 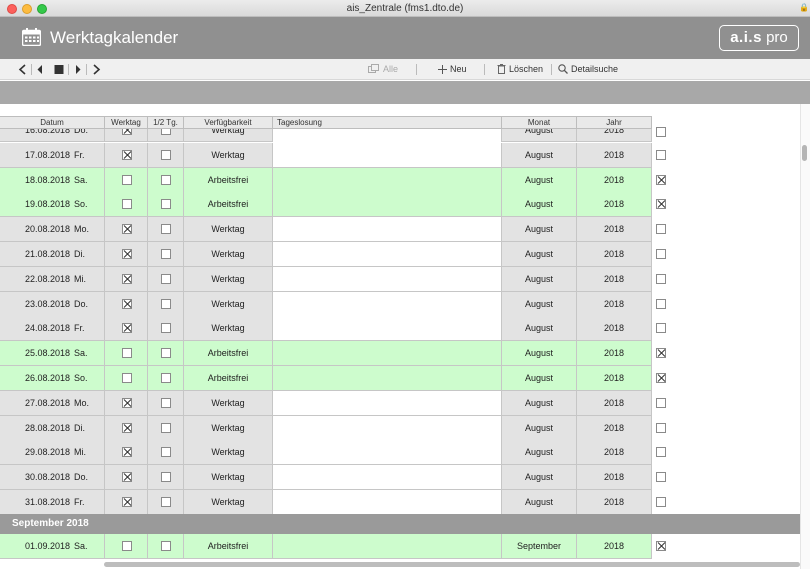 What do you see at coordinates (166, 123) in the screenshot?
I see `column-header-halbtag: 1/2 Tg.` at bounding box center [166, 123].